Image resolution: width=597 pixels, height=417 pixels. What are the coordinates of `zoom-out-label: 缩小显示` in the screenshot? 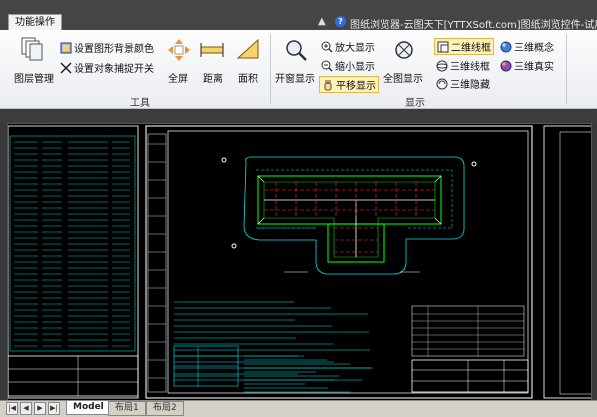 It's located at (355, 67).